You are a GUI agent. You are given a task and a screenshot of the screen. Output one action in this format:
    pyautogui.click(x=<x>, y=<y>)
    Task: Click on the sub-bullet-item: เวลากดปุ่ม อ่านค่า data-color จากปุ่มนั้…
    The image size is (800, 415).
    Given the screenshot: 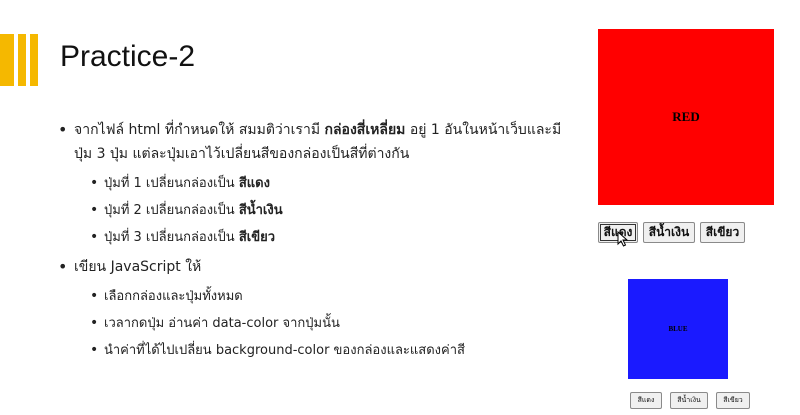 What is the action you would take?
    pyautogui.click(x=318, y=323)
    